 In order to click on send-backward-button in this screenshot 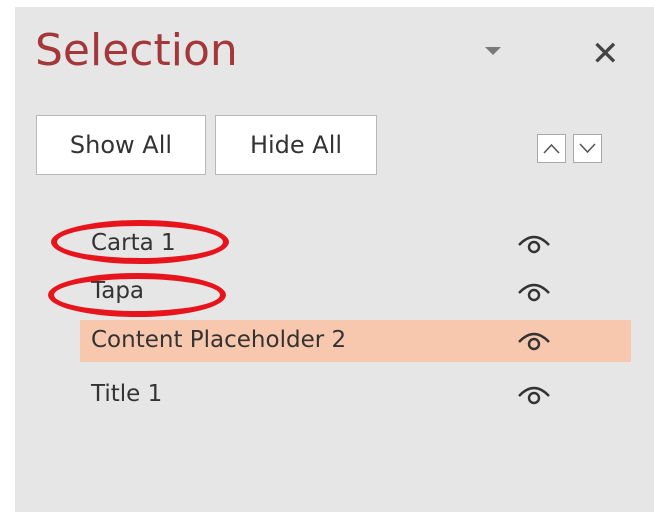, I will do `click(587, 148)`.